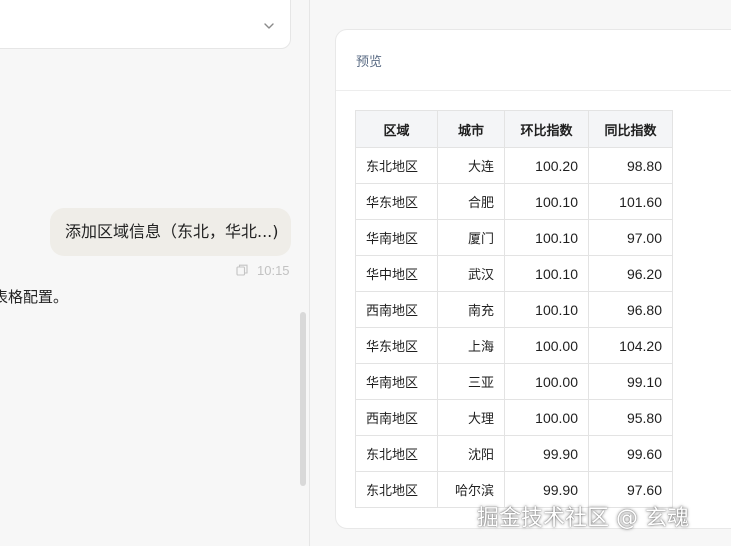 The height and width of the screenshot is (546, 731). Describe the element at coordinates (546, 165) in the screenshot. I see `cell-mom-index: 100.20` at that location.